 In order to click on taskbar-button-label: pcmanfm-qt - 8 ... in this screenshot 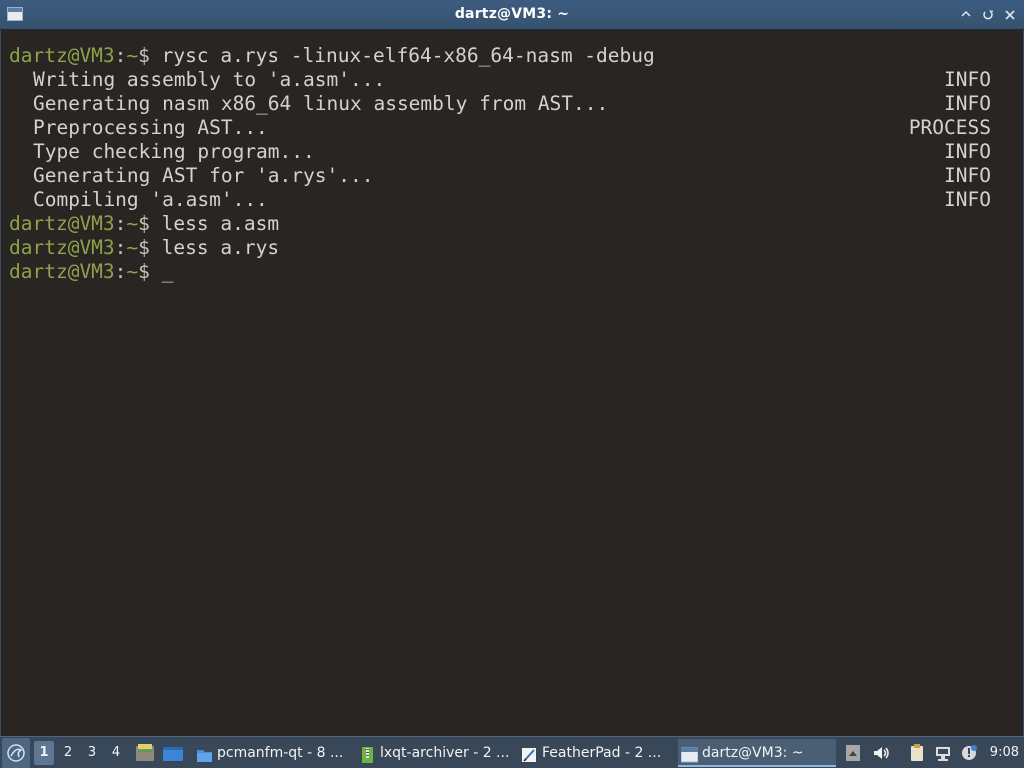, I will do `click(280, 753)`.